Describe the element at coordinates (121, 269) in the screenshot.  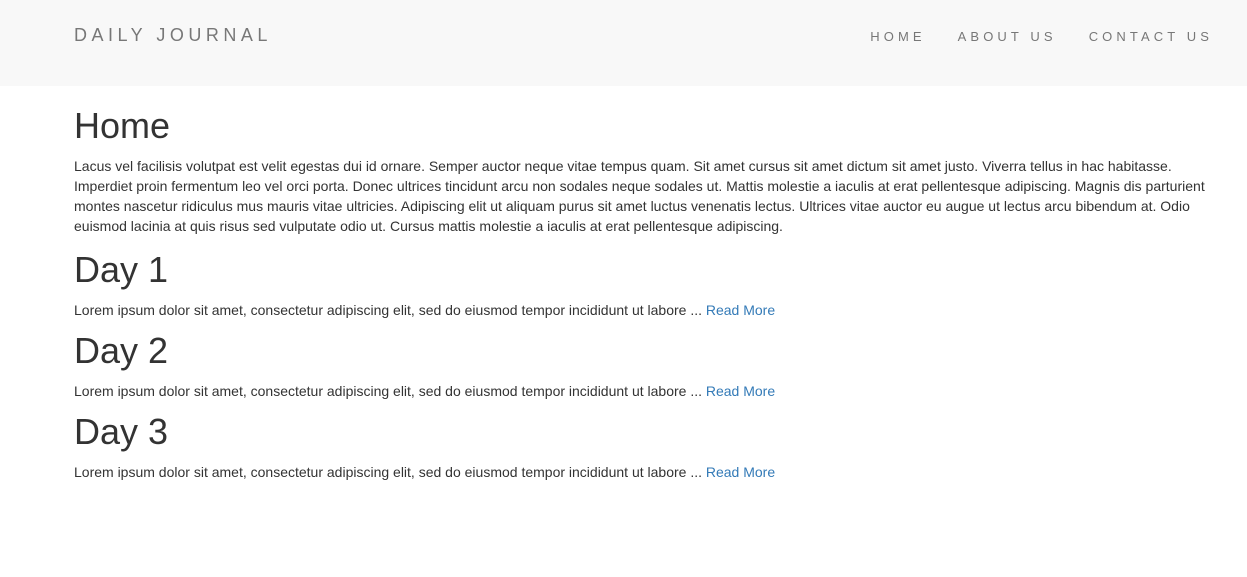
I see `post-title: Day 1` at that location.